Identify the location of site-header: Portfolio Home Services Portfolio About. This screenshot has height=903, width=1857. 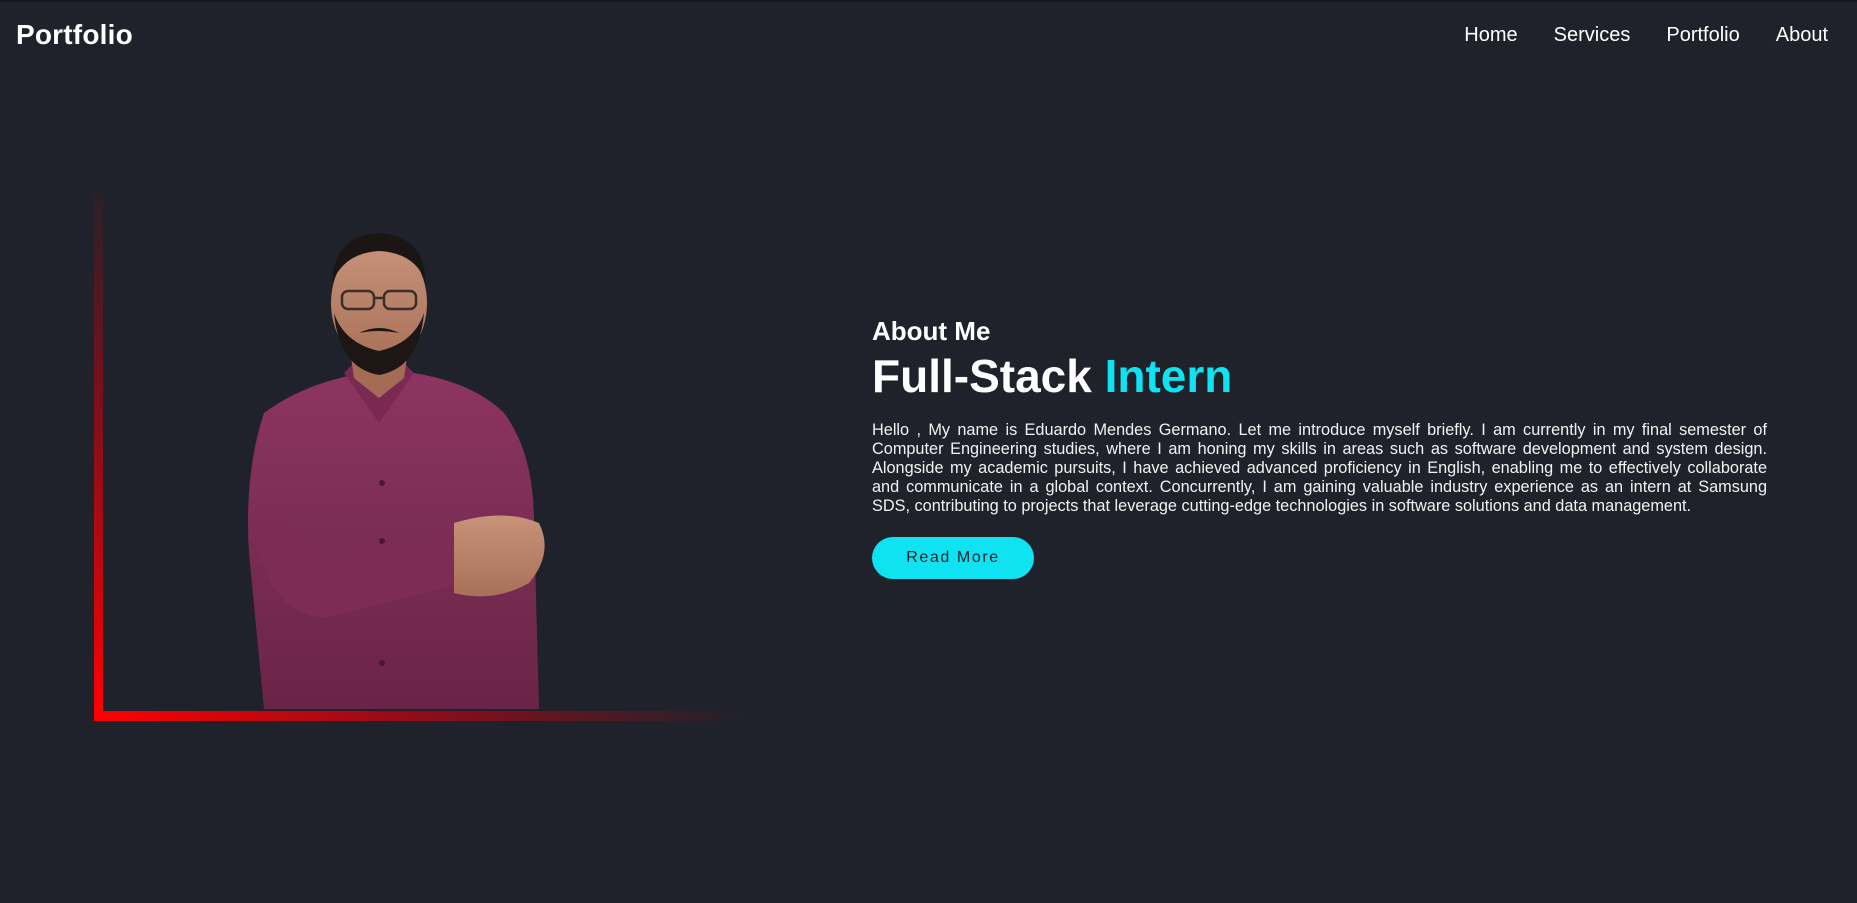
(928, 36).